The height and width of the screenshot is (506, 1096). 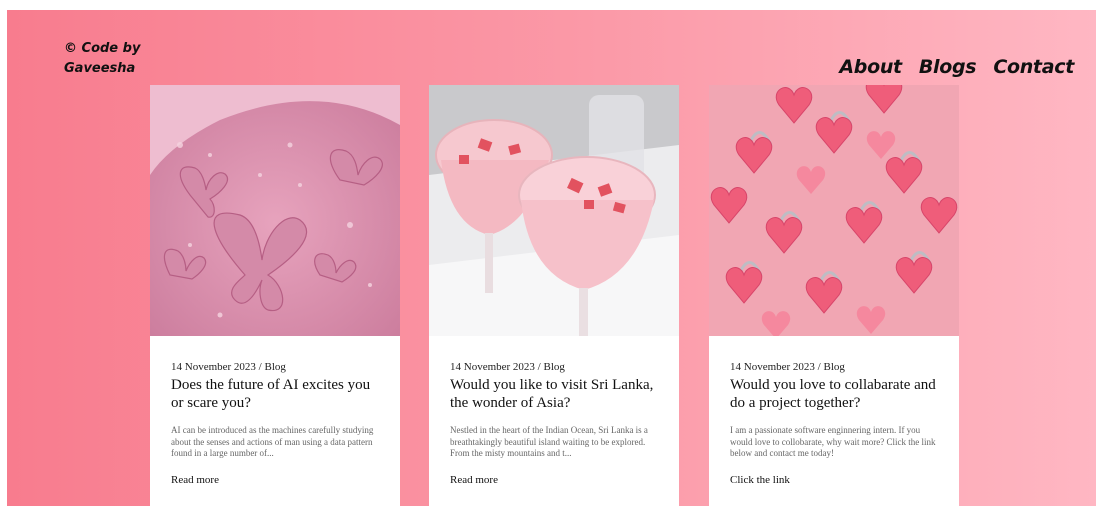 I want to click on brand-line-2: Gaveesha, so click(x=100, y=68).